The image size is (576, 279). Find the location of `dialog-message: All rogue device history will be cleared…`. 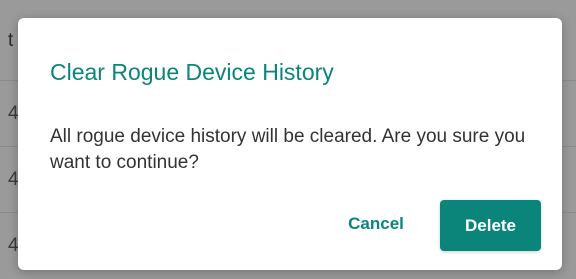

dialog-message: All rogue device history will be cleared… is located at coordinates (288, 149).